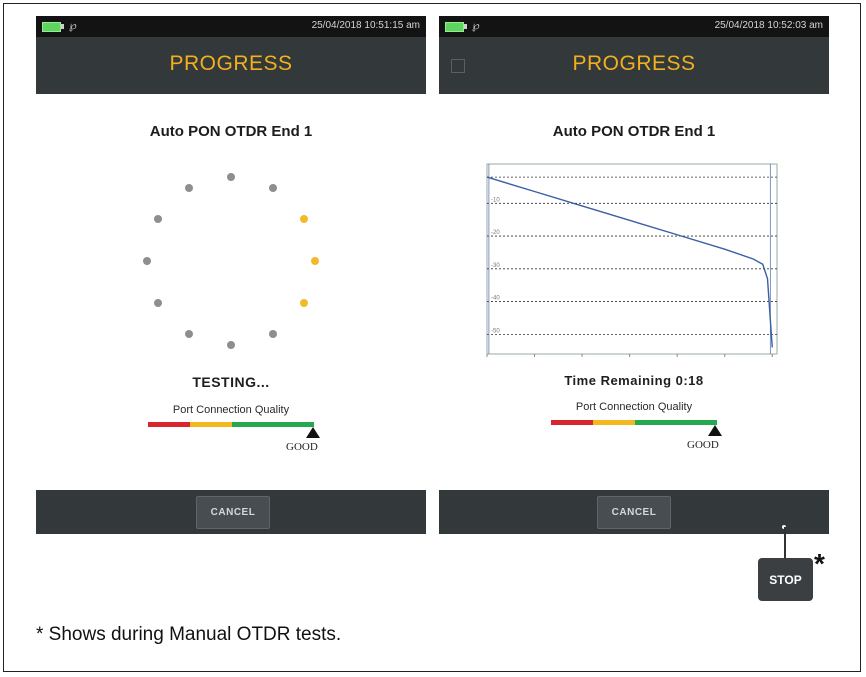 Image resolution: width=866 pixels, height=677 pixels. I want to click on stop-footnote-marker: *, so click(819, 563).